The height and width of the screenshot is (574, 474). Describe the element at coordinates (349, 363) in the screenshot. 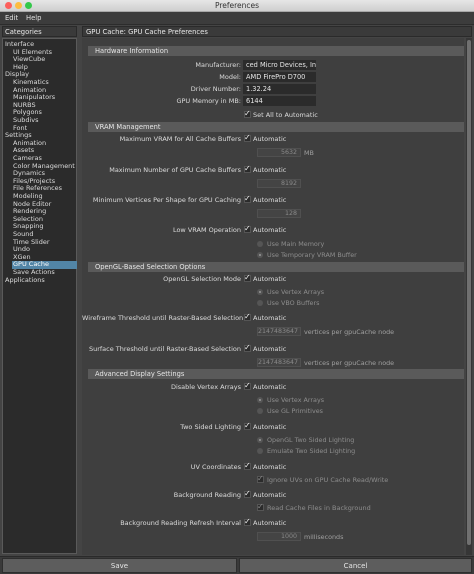

I see `surface-threshold-unit: vertices per gpuCache node` at that location.